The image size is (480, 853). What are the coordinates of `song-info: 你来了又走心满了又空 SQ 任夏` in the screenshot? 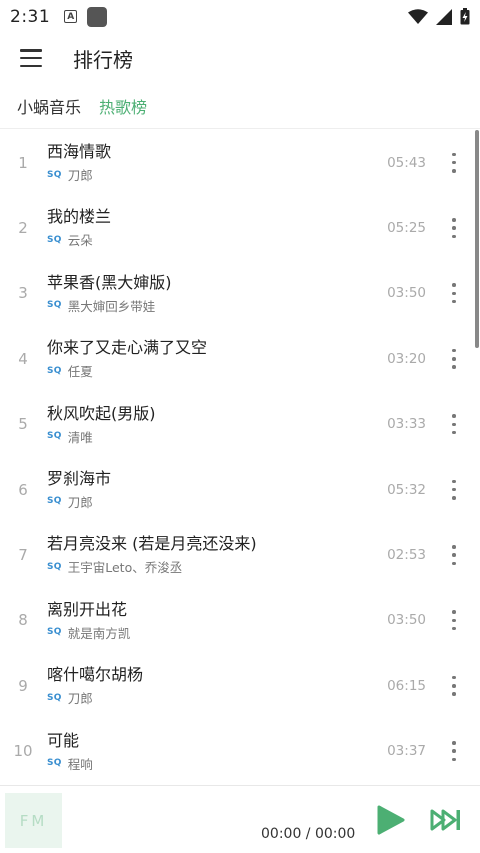 It's located at (127, 358).